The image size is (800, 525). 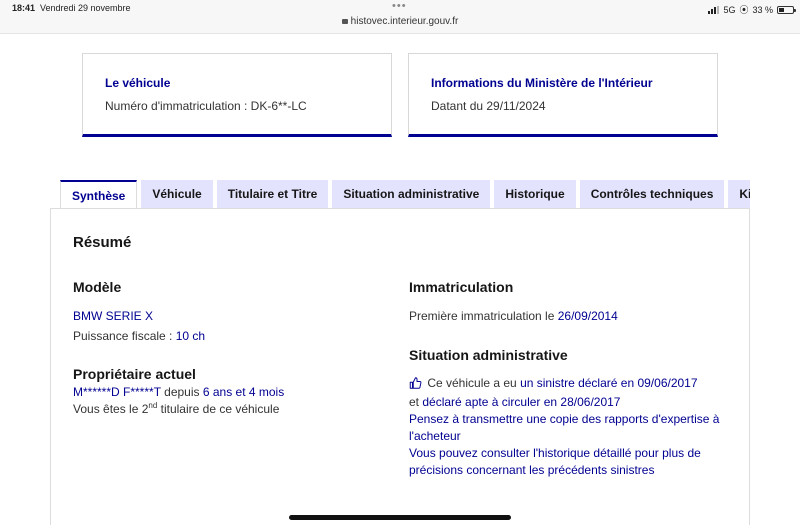 What do you see at coordinates (190, 336) in the screenshot?
I see `fiscal-power-value: 10 ch` at bounding box center [190, 336].